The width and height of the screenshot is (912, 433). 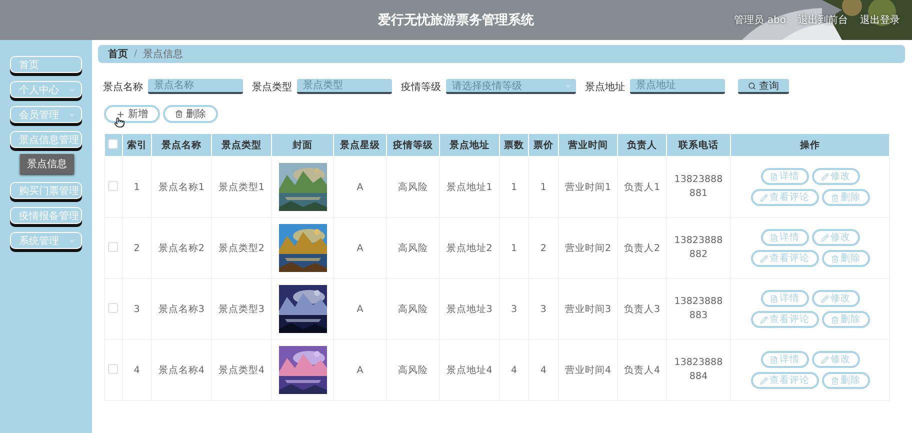 What do you see at coordinates (588, 187) in the screenshot?
I see `table-cell: 营业时间1` at bounding box center [588, 187].